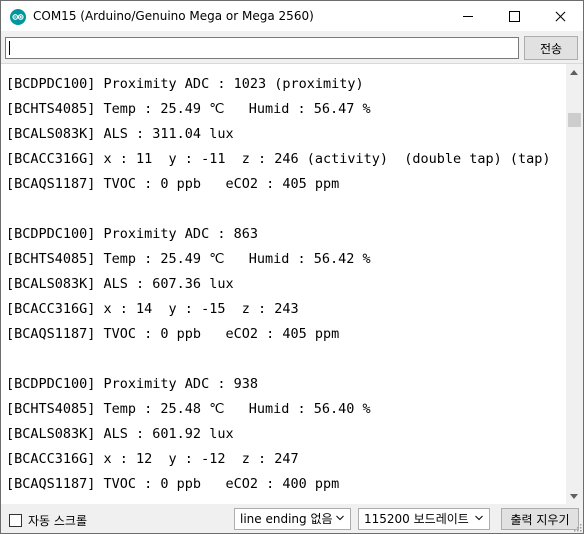 The width and height of the screenshot is (584, 534). Describe the element at coordinates (416, 519) in the screenshot. I see `baud-rate-value: 115200 보드레이트` at that location.